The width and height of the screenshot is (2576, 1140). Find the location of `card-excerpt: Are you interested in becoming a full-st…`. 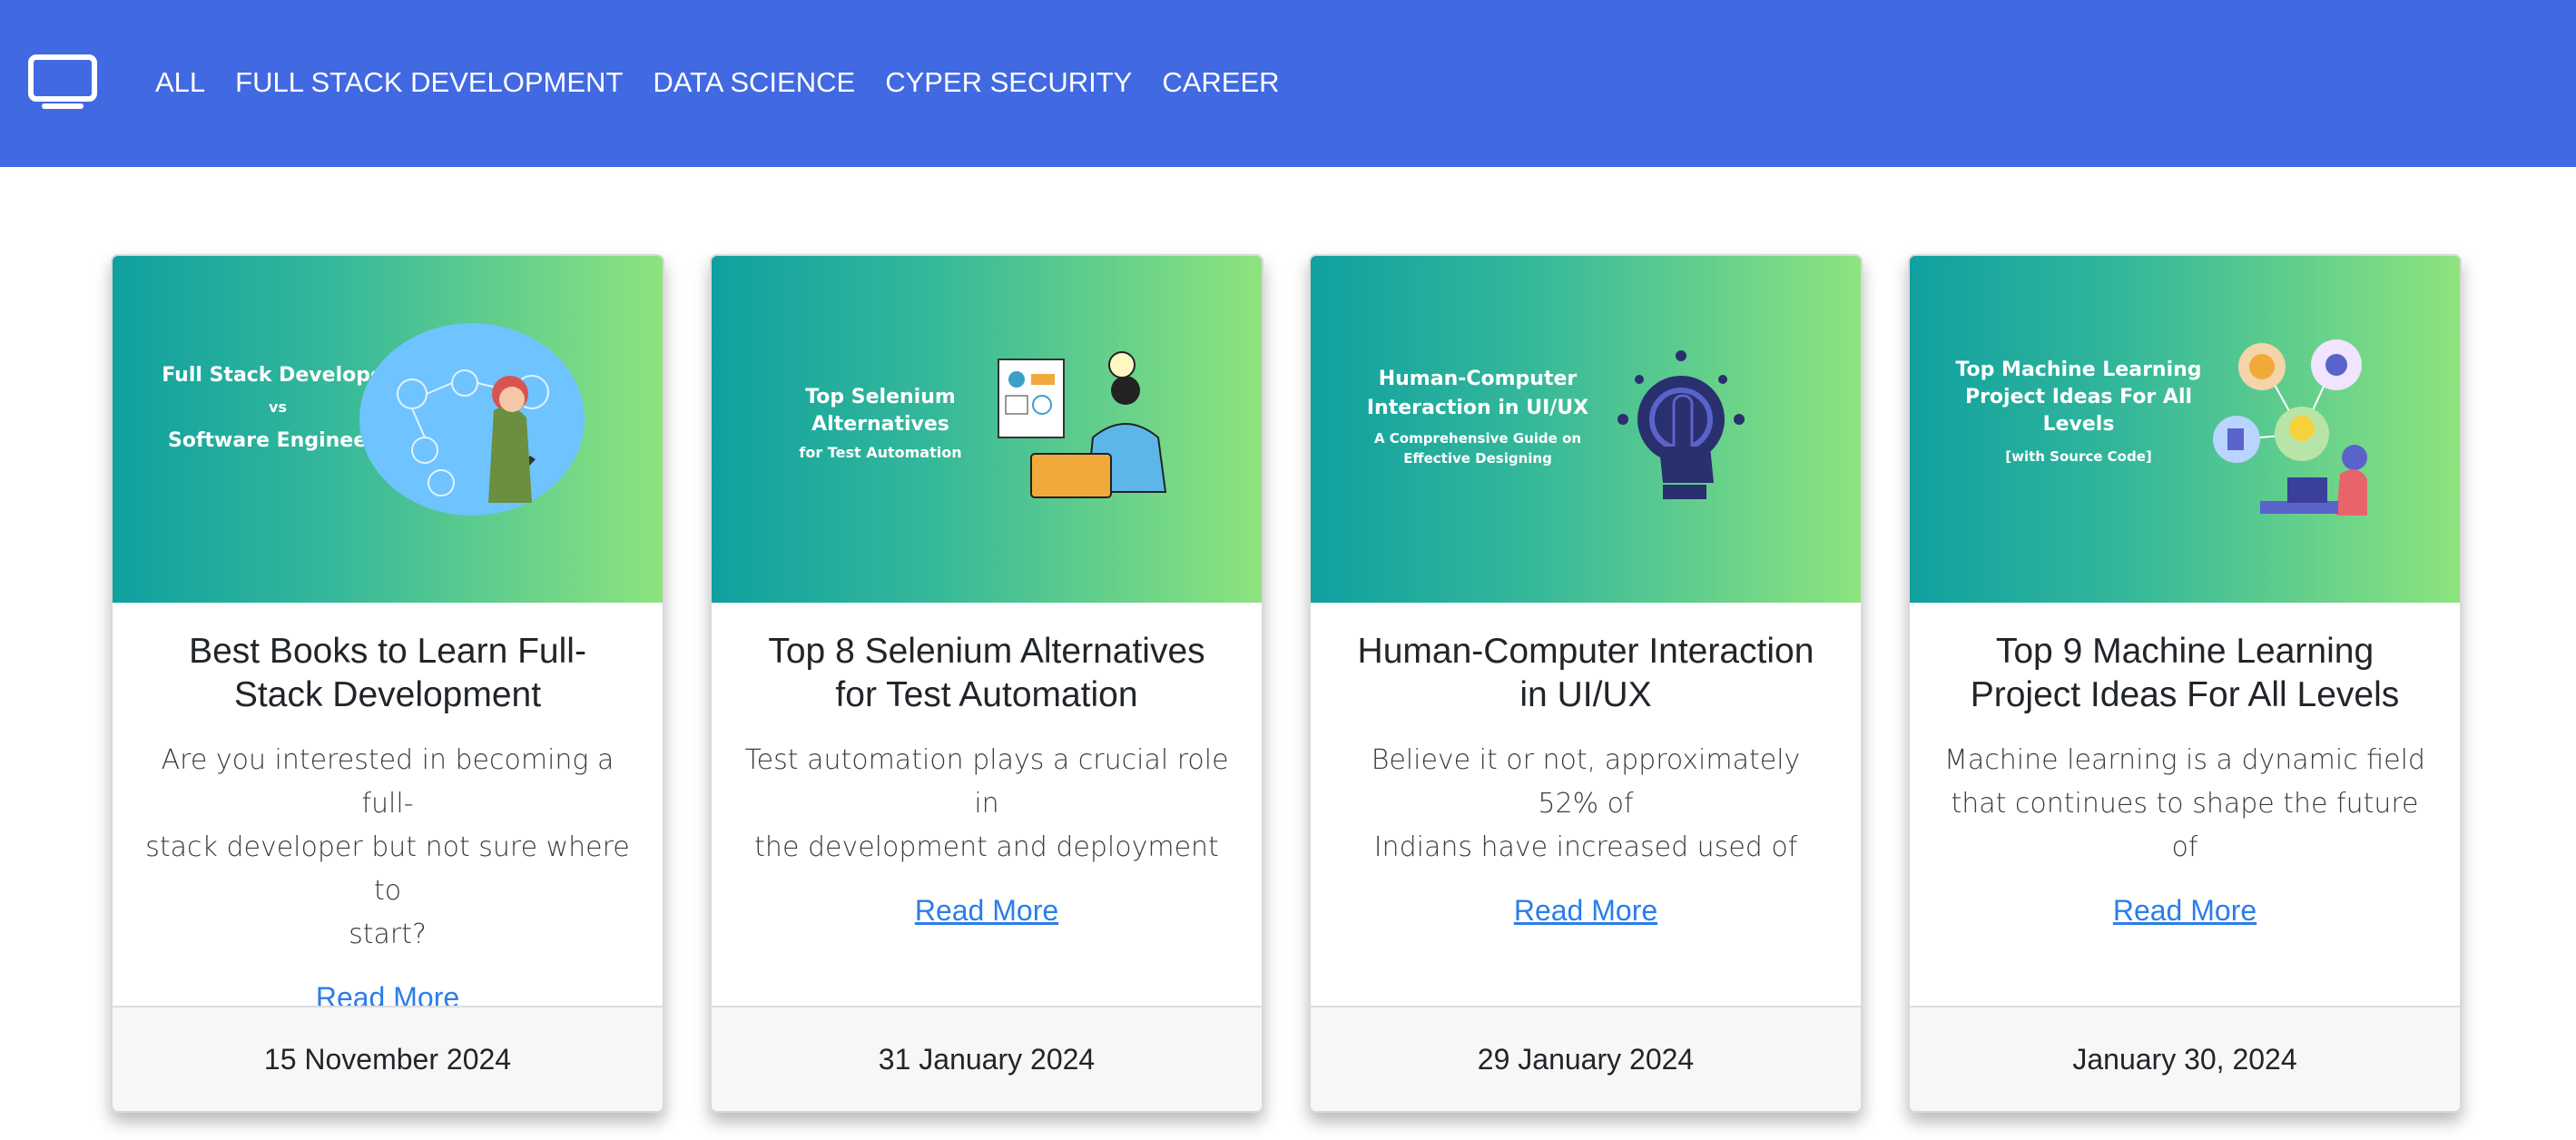

card-excerpt: Are you interested in becoming a full-st… is located at coordinates (387, 847).